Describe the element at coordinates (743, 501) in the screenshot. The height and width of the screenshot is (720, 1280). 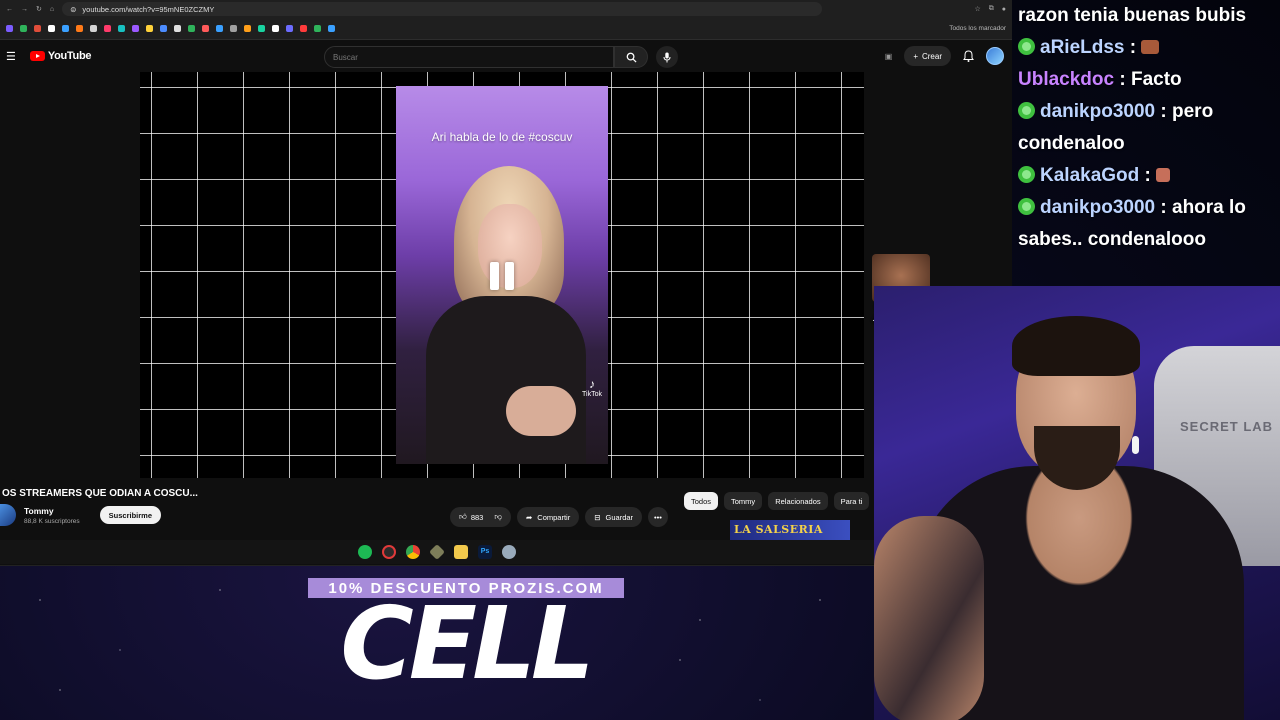
I see `chip-tommy: Tommy` at that location.